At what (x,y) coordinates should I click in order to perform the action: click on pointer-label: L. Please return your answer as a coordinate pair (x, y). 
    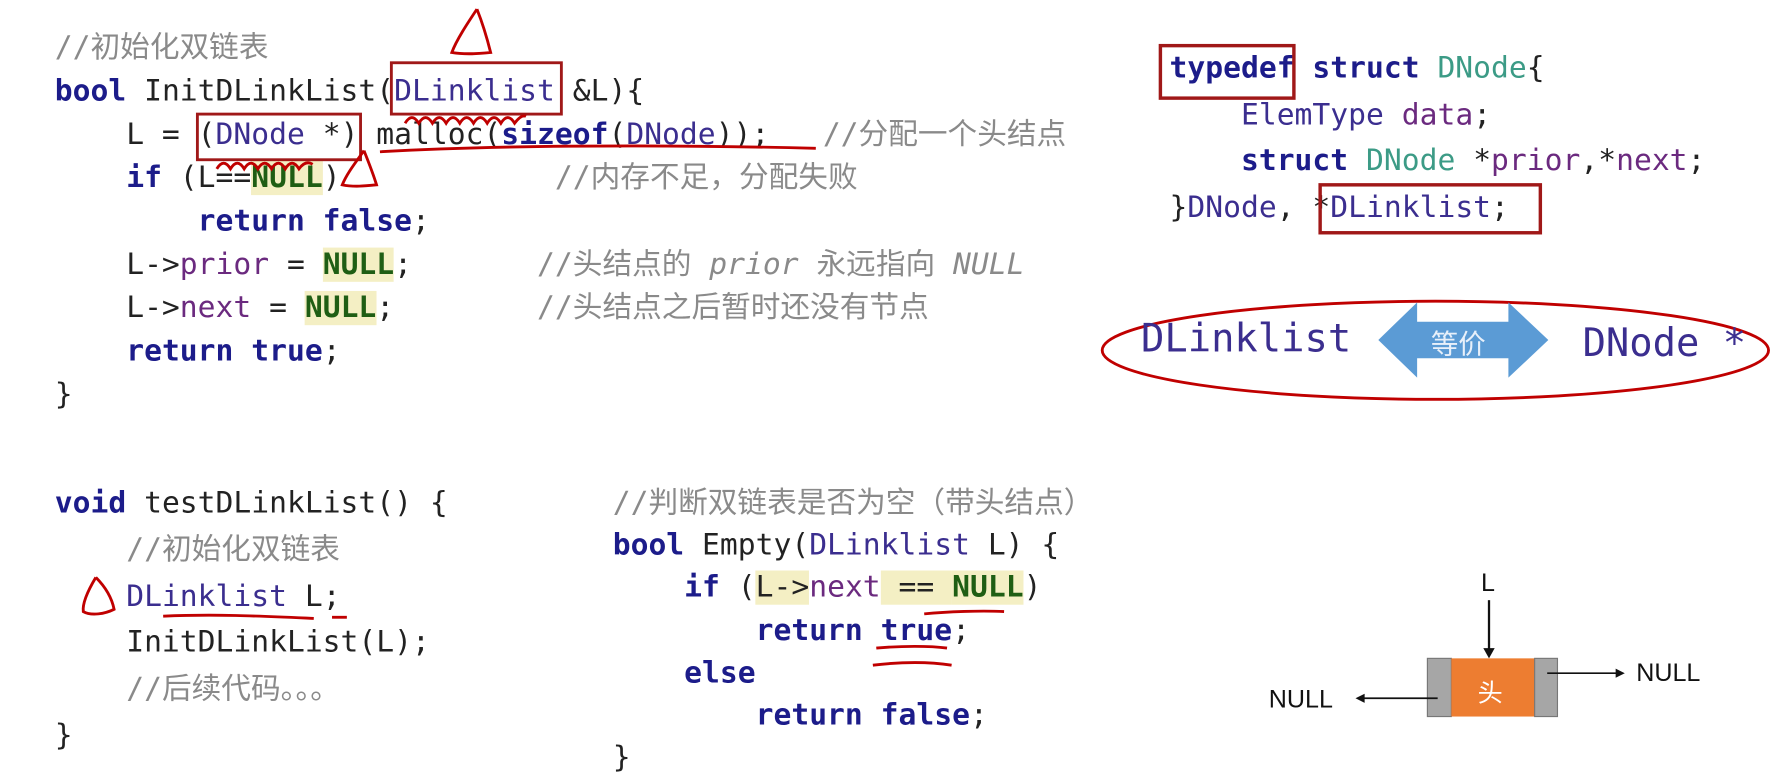
    Looking at the image, I should click on (1488, 582).